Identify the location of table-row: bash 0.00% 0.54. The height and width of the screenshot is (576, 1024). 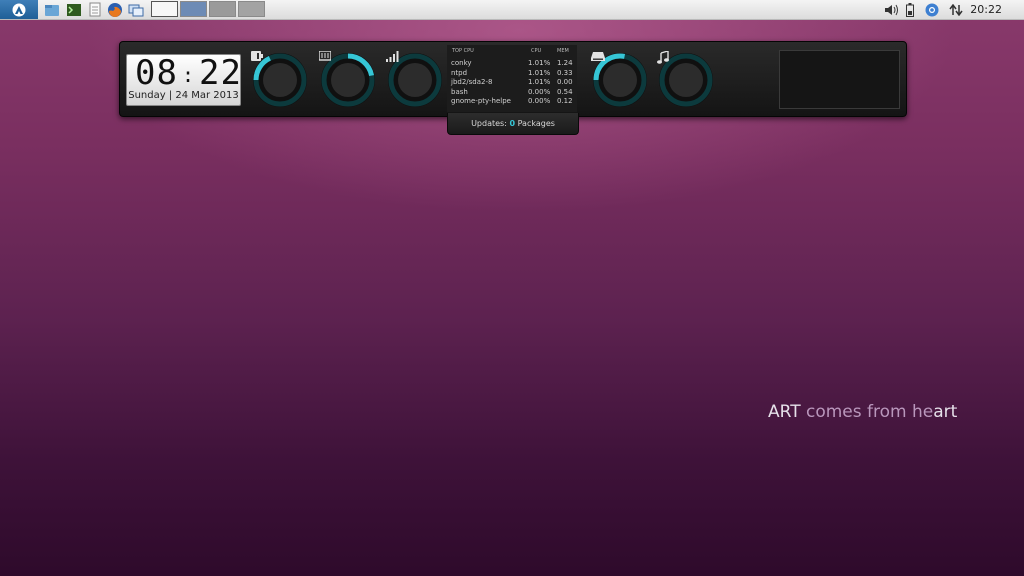
(513, 92).